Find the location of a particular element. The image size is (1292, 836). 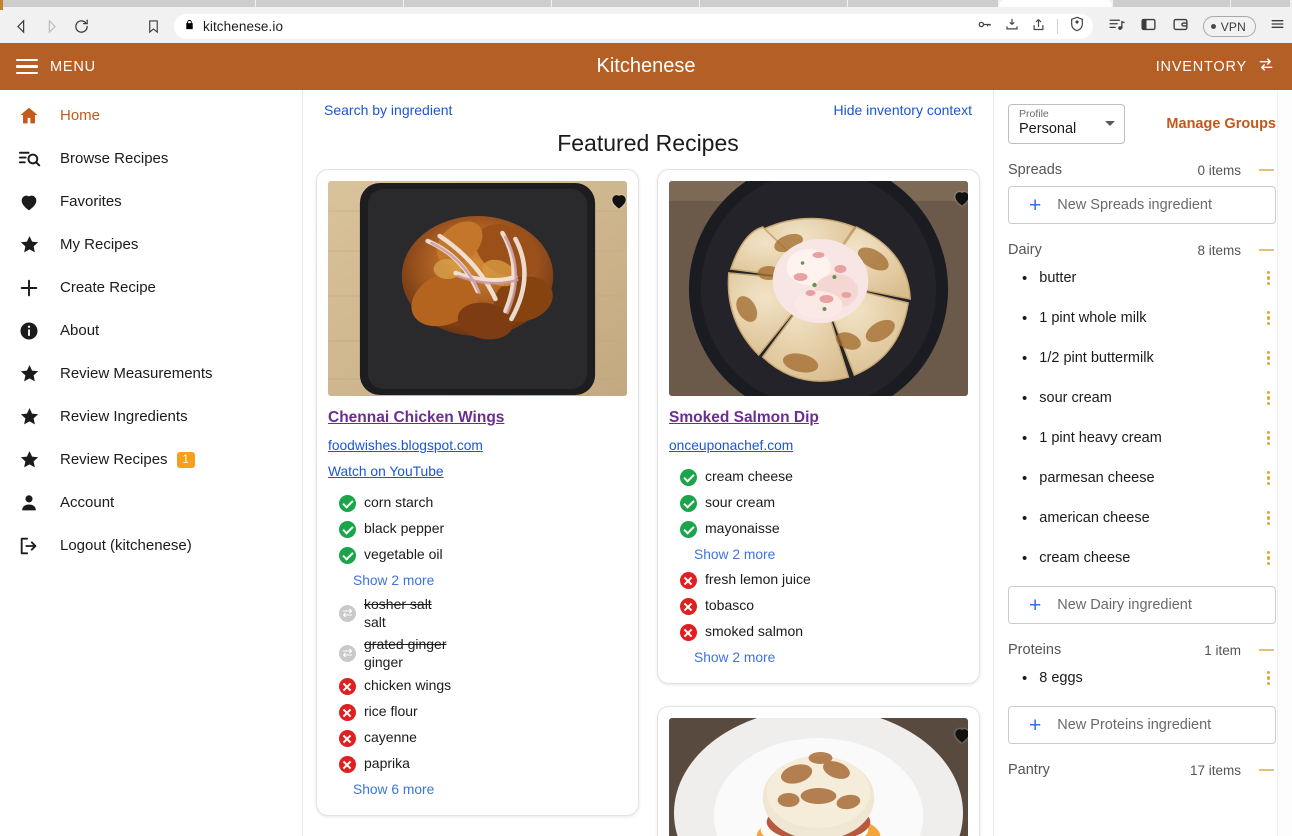

inventory-item: • 8 eggs is located at coordinates (1142, 678).